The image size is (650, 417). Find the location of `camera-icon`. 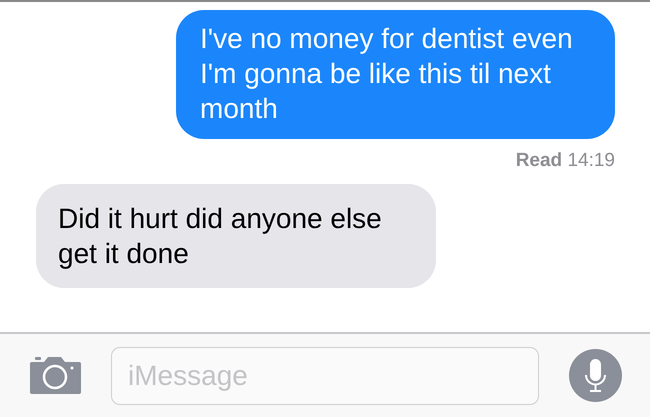

camera-icon is located at coordinates (55, 375).